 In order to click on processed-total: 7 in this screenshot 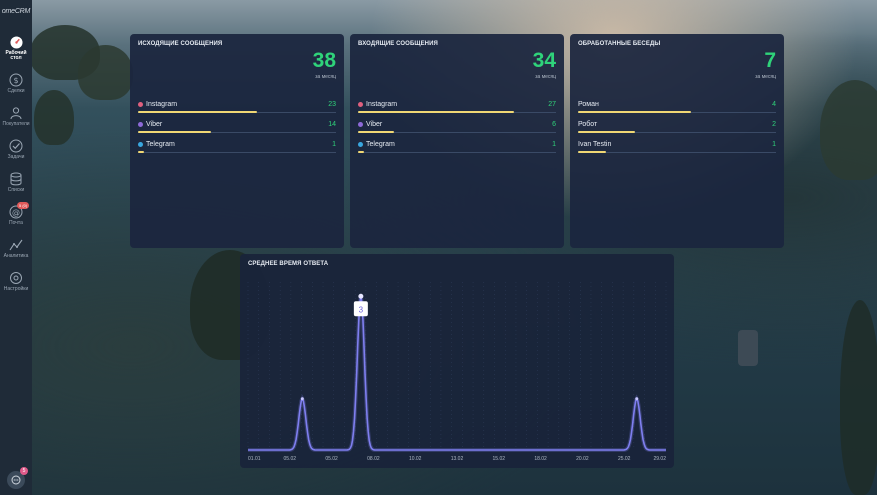, I will do `click(770, 60)`.